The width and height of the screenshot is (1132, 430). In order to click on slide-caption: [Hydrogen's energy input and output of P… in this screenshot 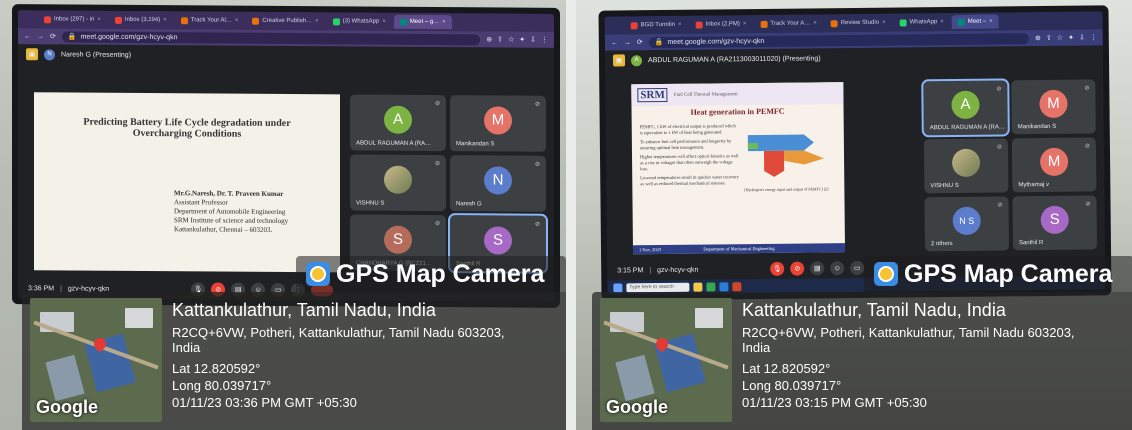, I will do `click(786, 189)`.